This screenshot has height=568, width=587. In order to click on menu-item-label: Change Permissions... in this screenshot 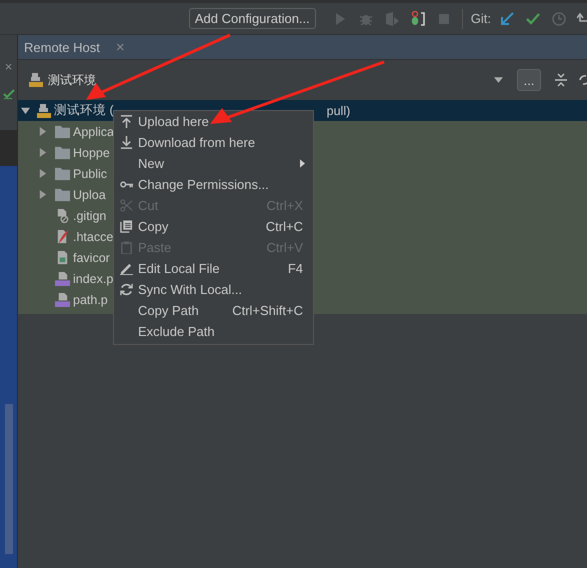, I will do `click(204, 184)`.